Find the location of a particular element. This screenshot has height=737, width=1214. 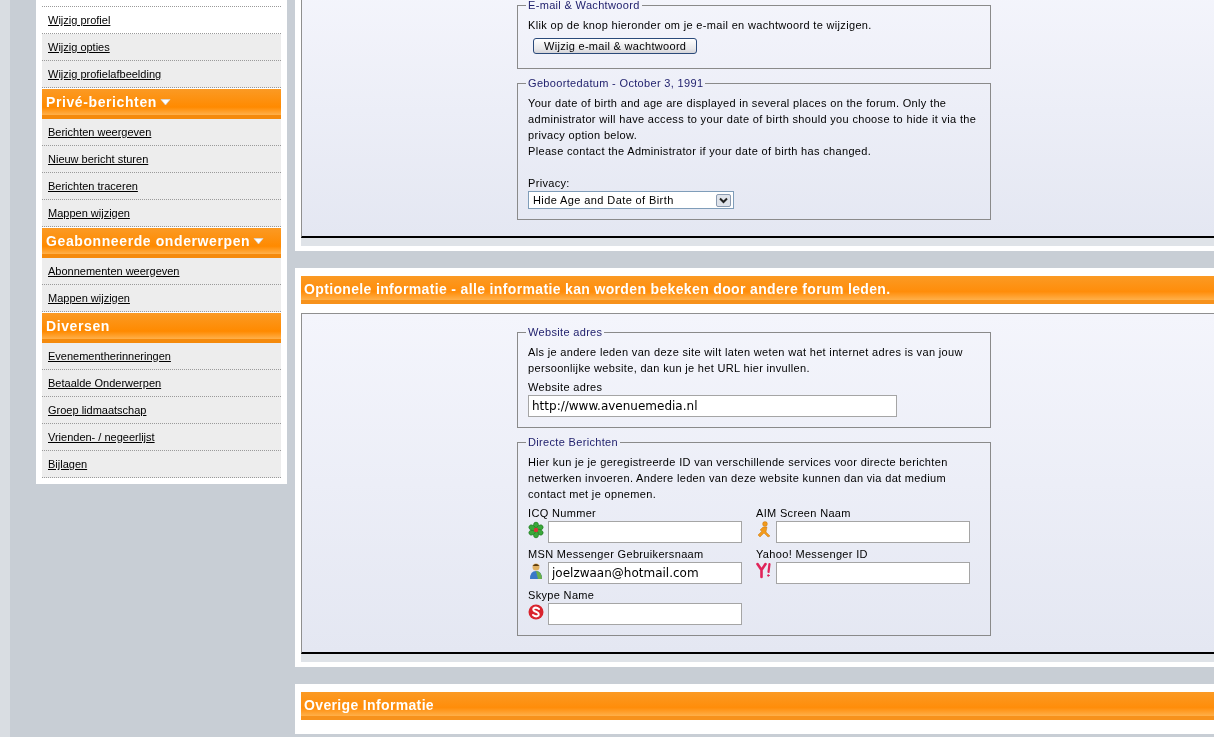

description-text: Klik op de knop hieronder om je e-mail en wachtwoord te wijzigen. is located at coordinates (700, 25).